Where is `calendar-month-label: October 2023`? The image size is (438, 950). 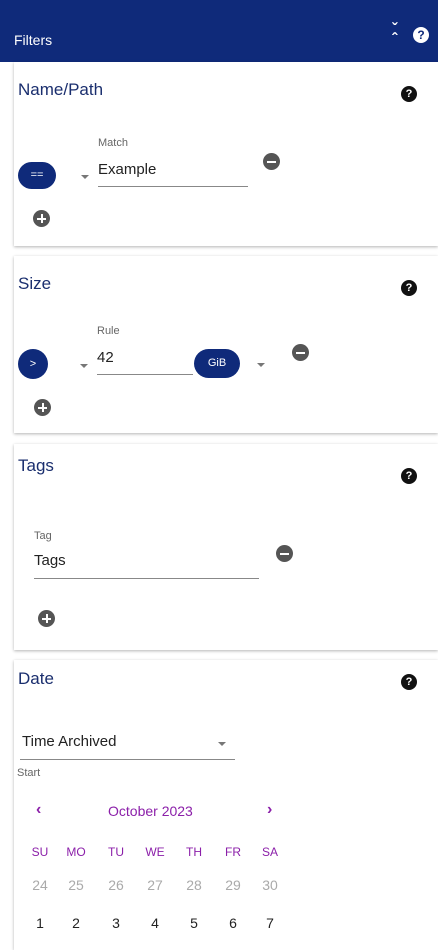
calendar-month-label: October 2023 is located at coordinates (150, 811).